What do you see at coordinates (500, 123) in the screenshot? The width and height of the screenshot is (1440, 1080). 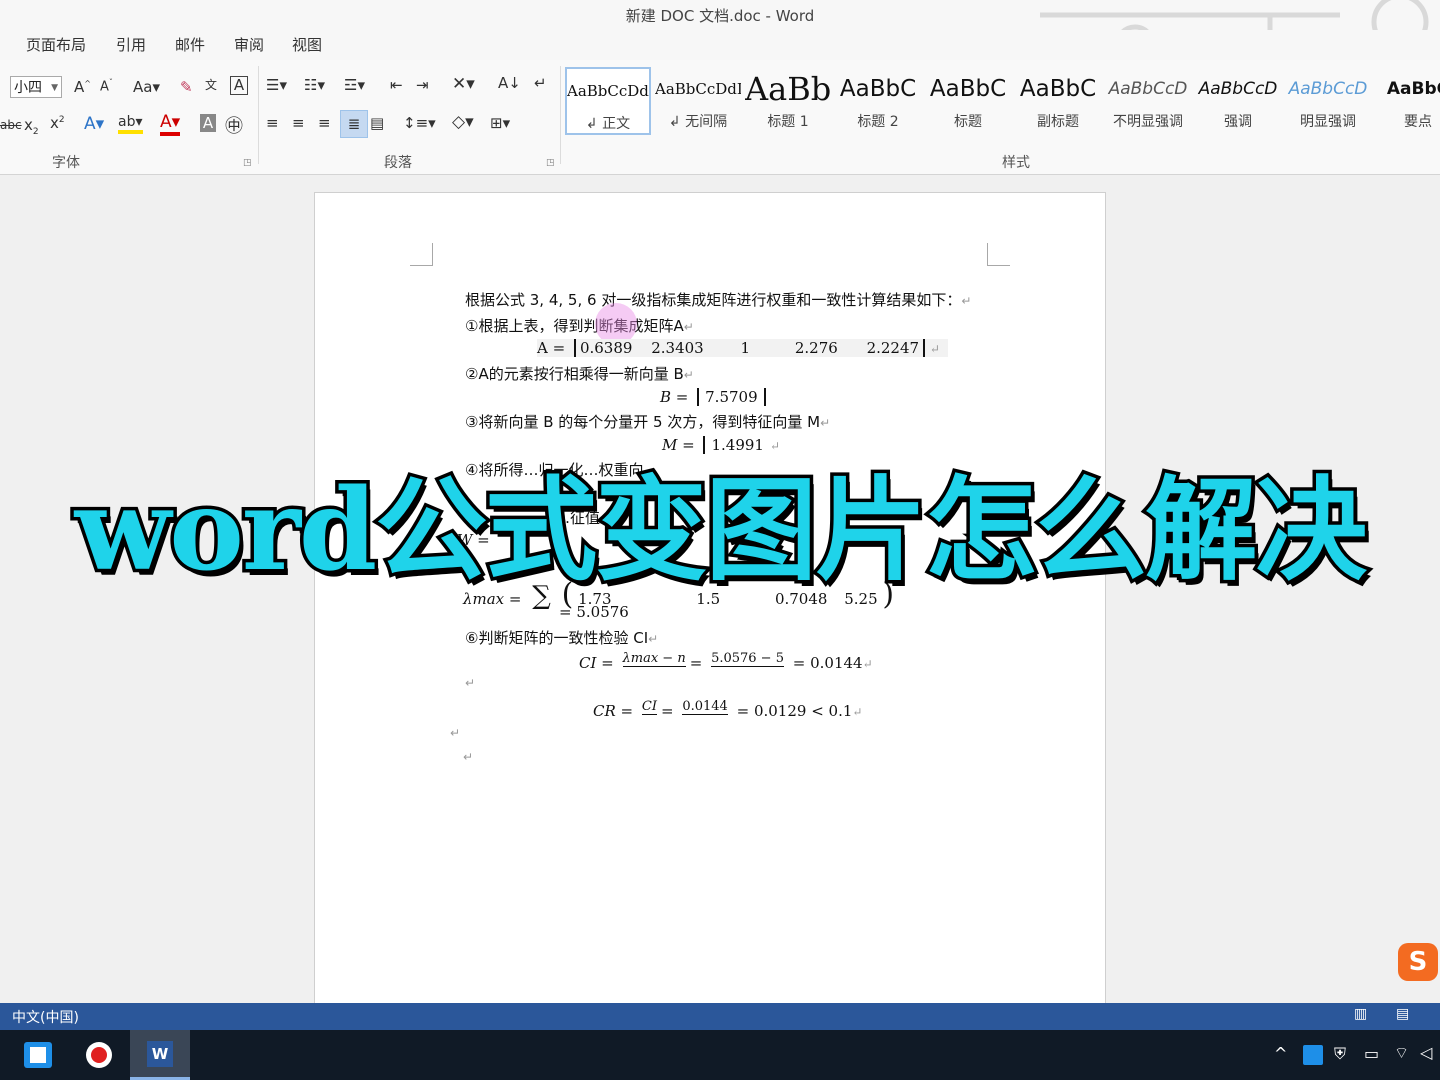 I see `borders-icon: ⊞▾` at bounding box center [500, 123].